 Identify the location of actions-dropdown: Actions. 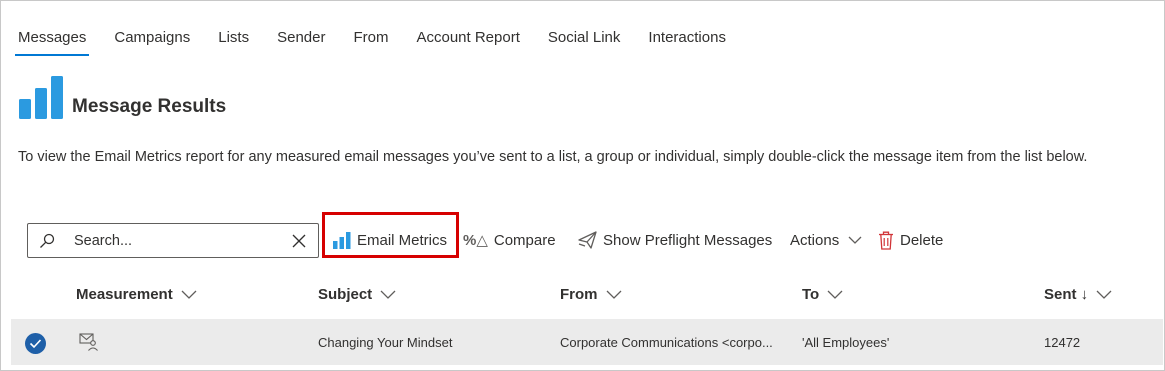
(826, 240).